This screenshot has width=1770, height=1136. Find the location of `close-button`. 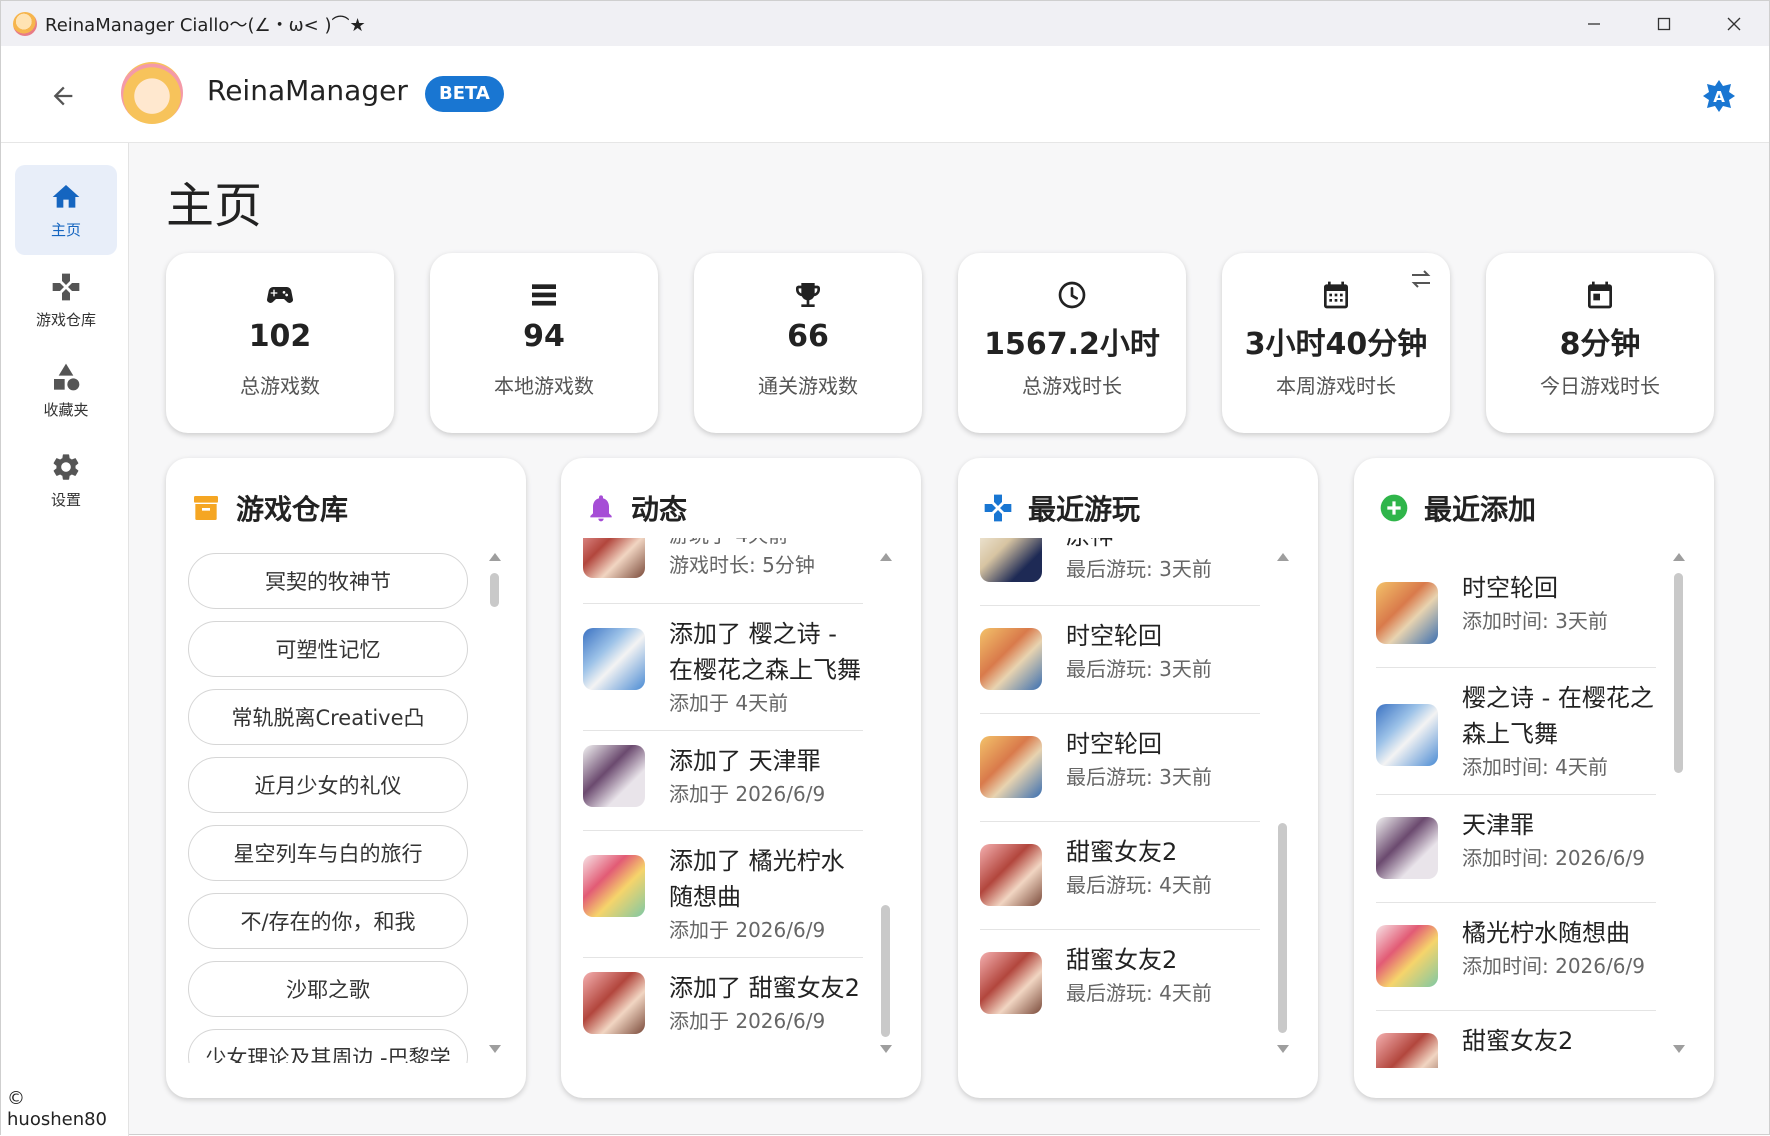

close-button is located at coordinates (1734, 23).